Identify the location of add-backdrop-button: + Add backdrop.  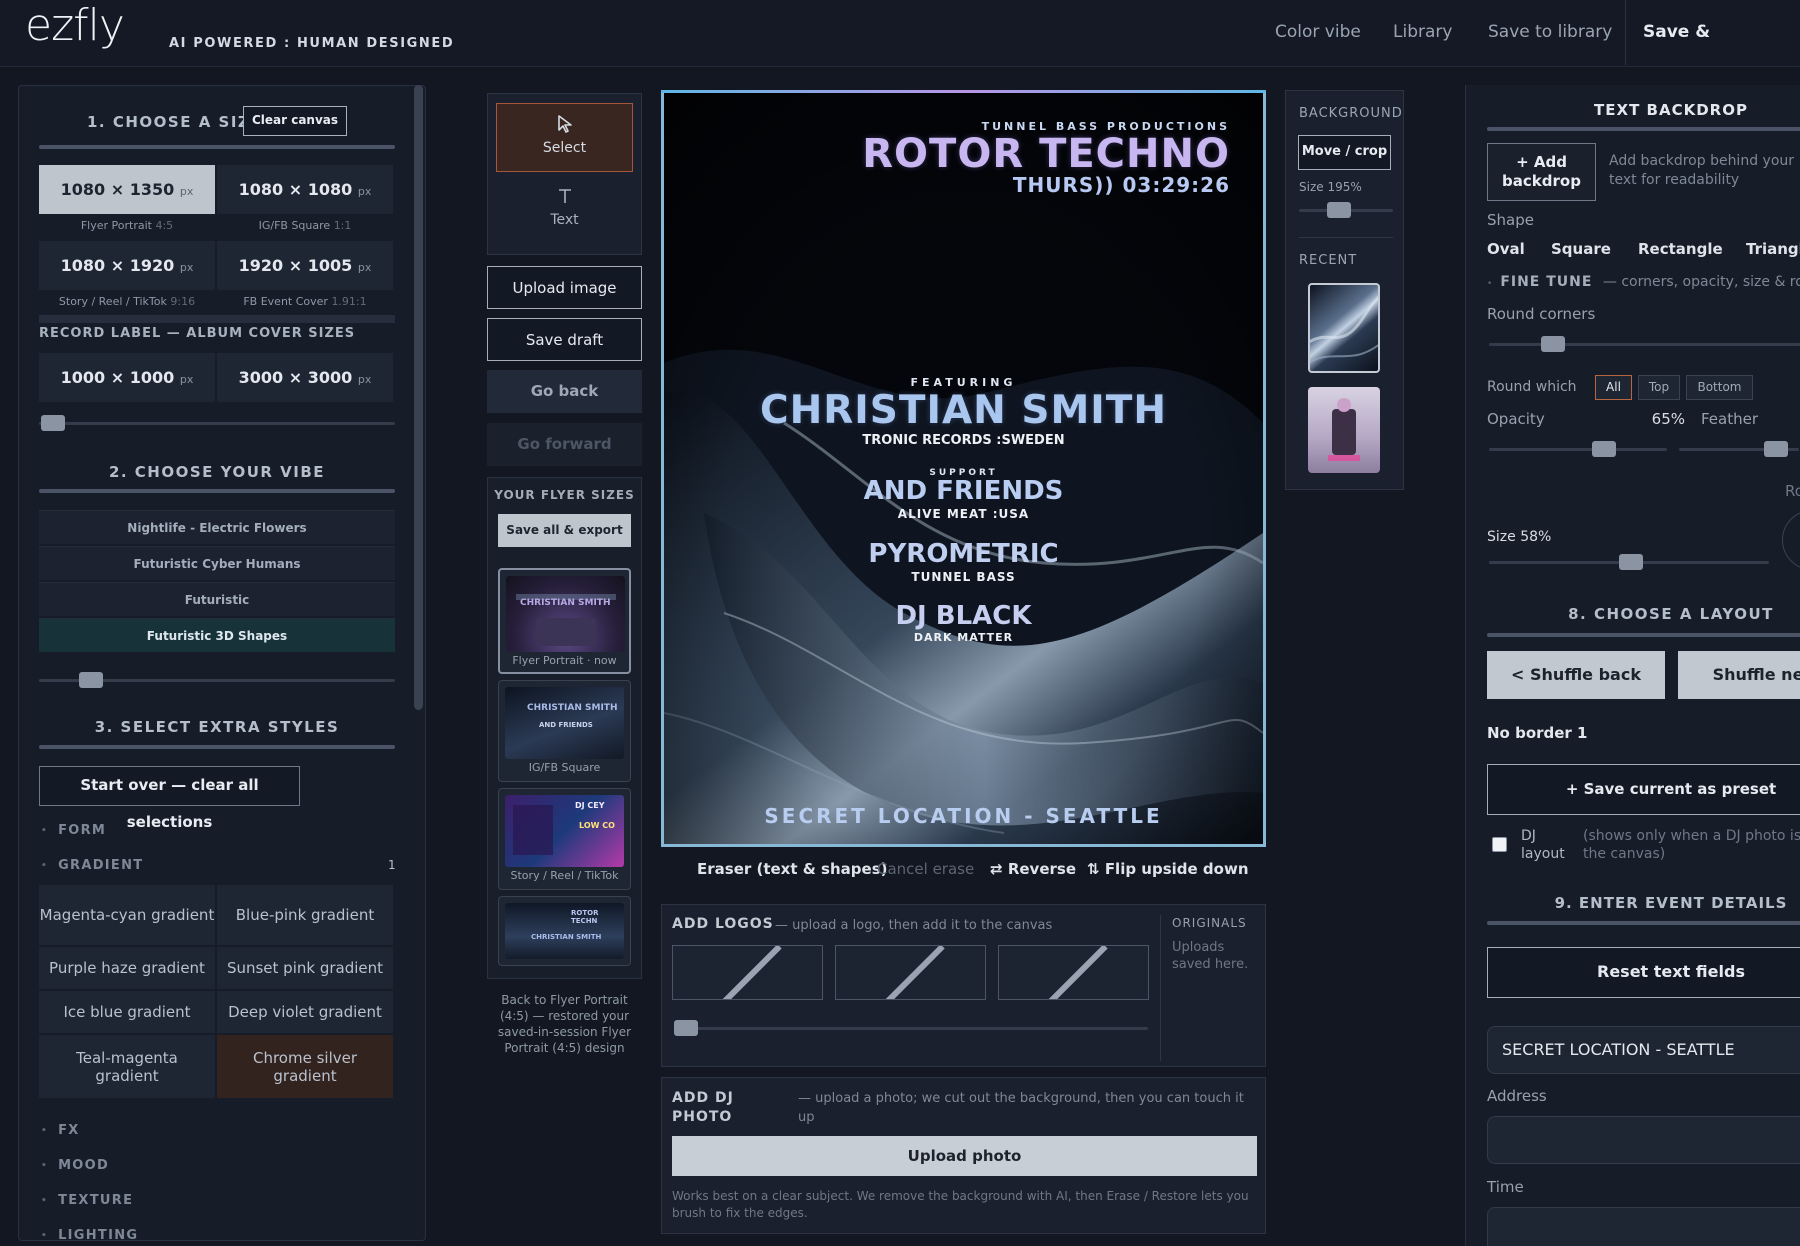
(1541, 172).